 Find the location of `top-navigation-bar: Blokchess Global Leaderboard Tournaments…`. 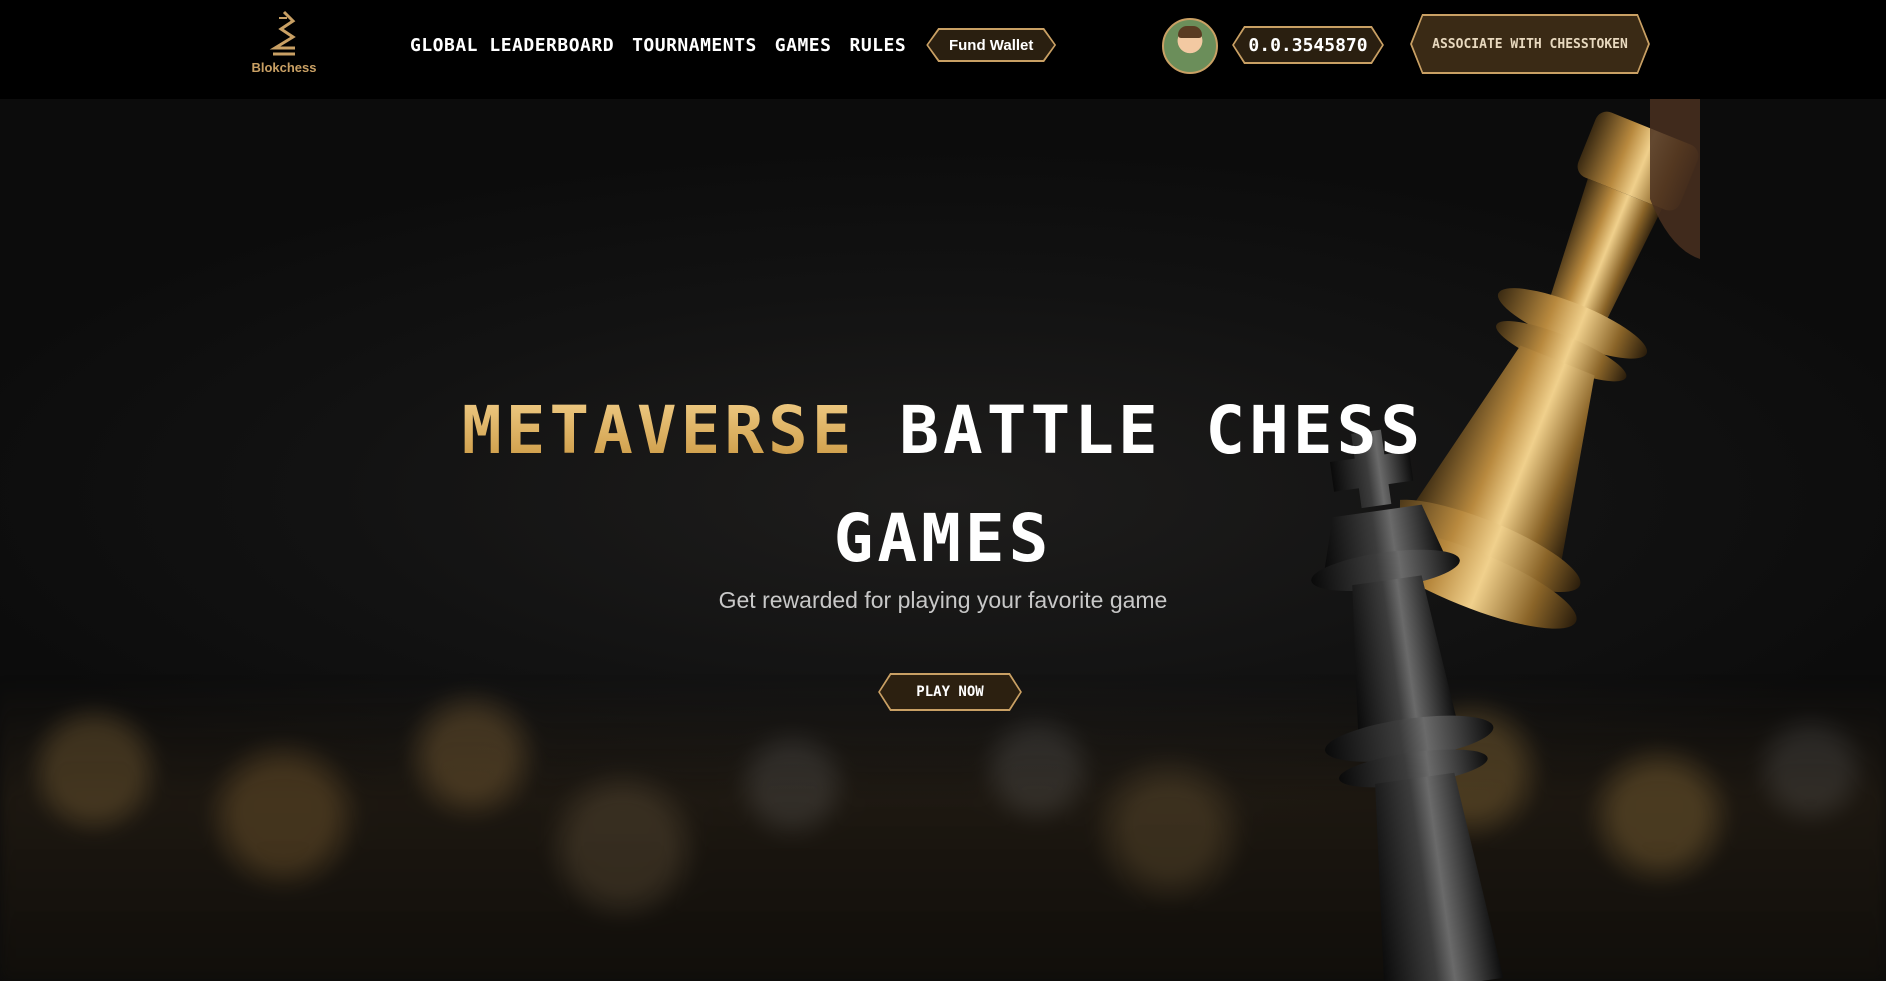

top-navigation-bar: Blokchess Global Leaderboard Tournaments… is located at coordinates (943, 49).